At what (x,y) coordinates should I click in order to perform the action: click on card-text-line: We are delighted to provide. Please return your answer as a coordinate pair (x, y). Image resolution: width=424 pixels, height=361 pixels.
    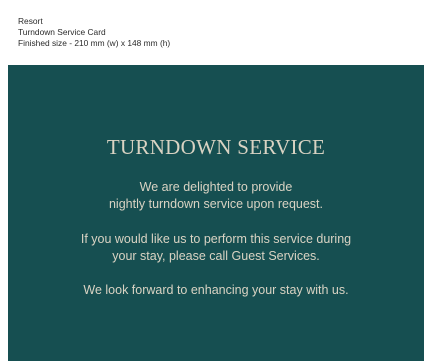
    Looking at the image, I should click on (216, 187).